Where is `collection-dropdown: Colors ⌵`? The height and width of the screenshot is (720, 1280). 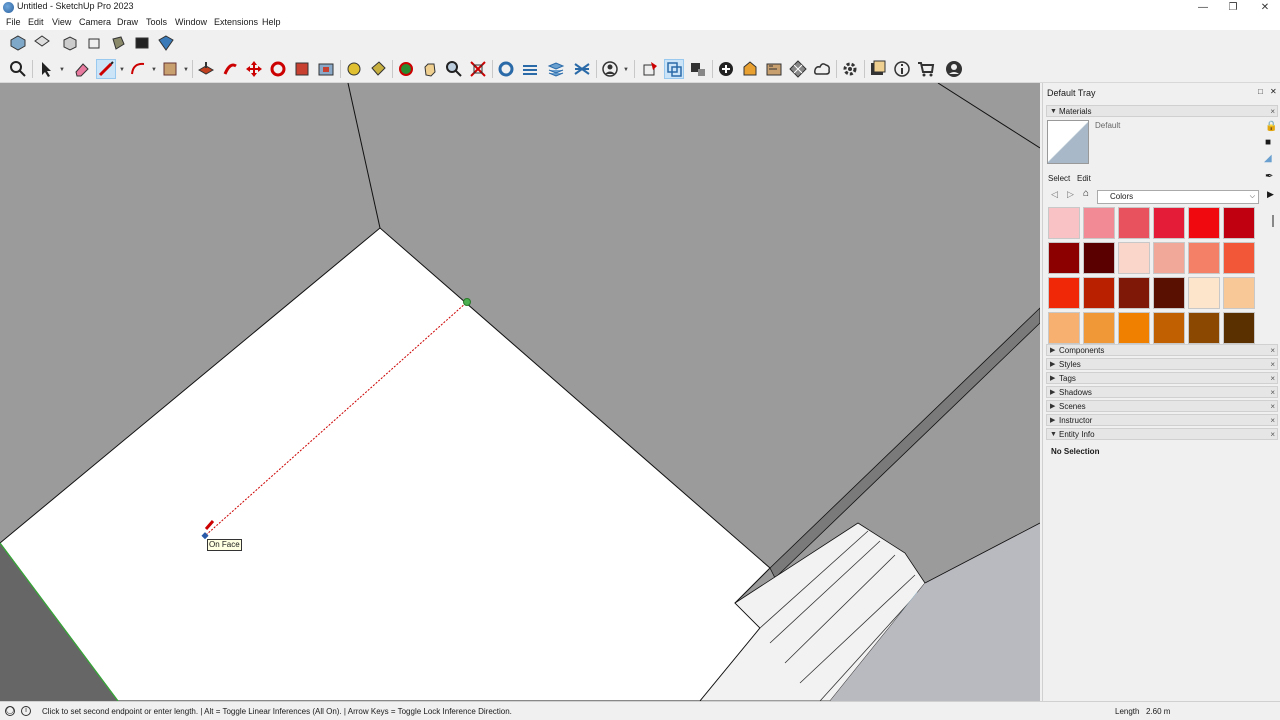
collection-dropdown: Colors ⌵ is located at coordinates (1178, 197).